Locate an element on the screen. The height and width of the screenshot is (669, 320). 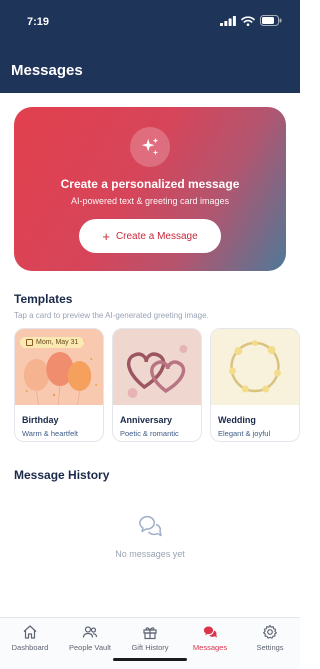
template-subtitle: Elegant & joyful is located at coordinates (244, 433).